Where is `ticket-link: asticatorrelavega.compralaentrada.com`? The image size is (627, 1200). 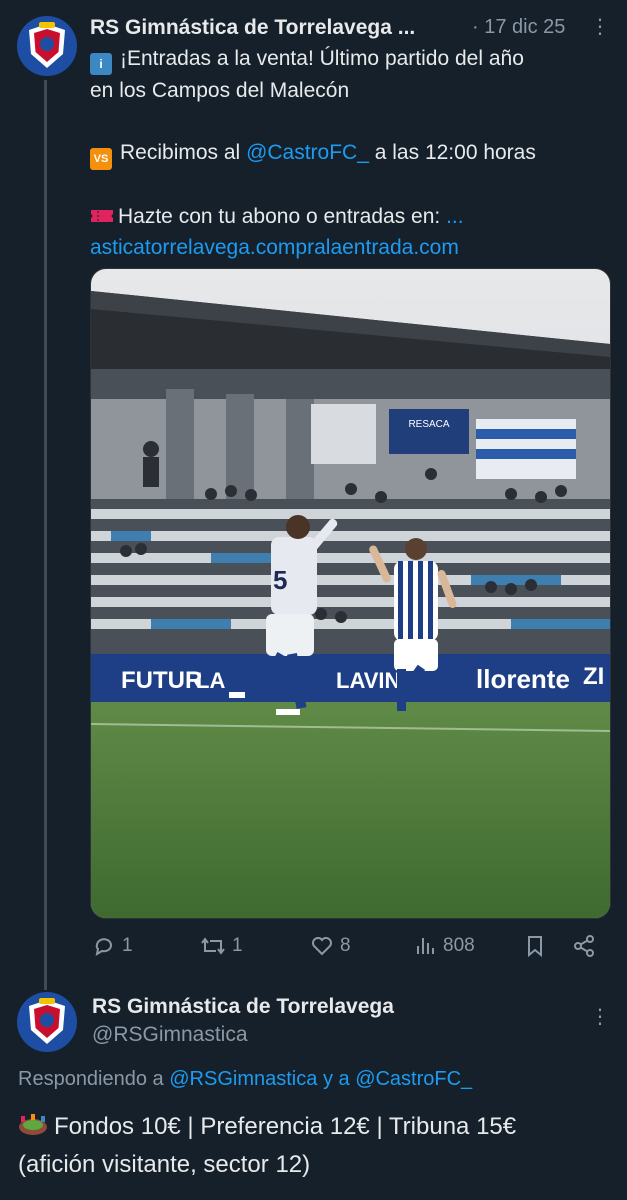
ticket-link: asticatorrelavega.compralaentrada.com is located at coordinates (350, 247).